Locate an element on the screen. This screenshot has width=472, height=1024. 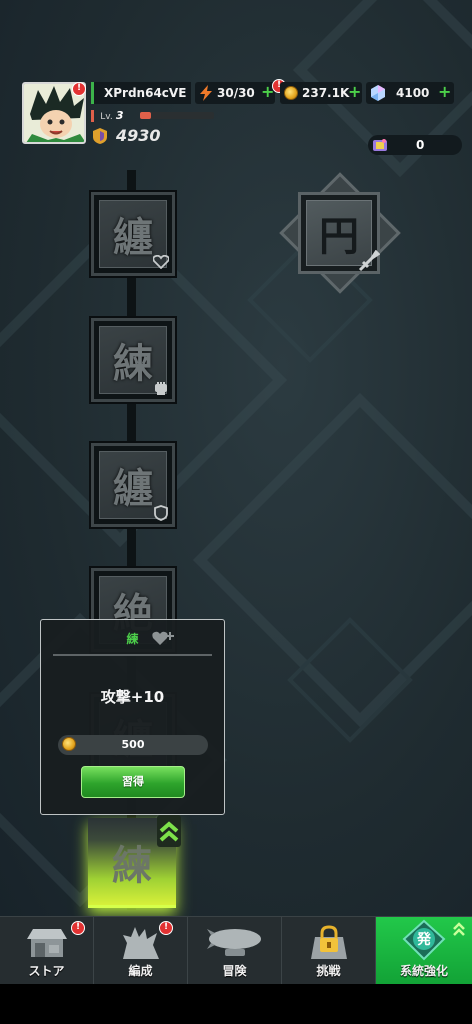
gem-counter: 4100 + is located at coordinates (410, 93).